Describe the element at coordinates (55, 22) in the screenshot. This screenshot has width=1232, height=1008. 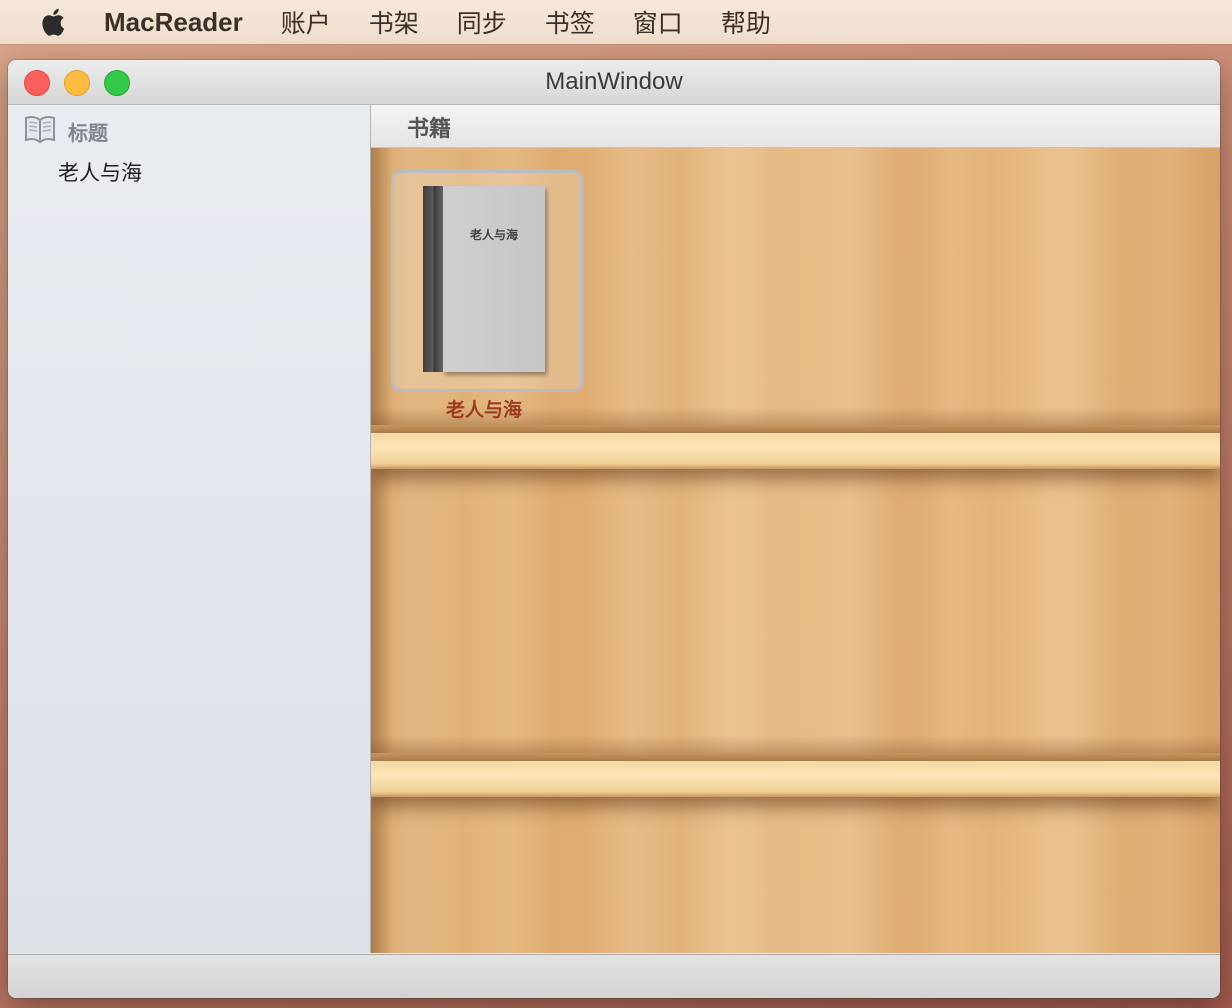
I see `apple-logo-icon` at that location.